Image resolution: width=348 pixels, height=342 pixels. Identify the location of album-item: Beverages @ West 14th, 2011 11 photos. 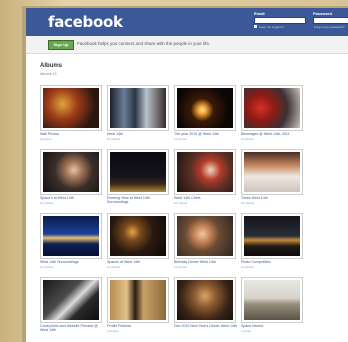
(272, 113).